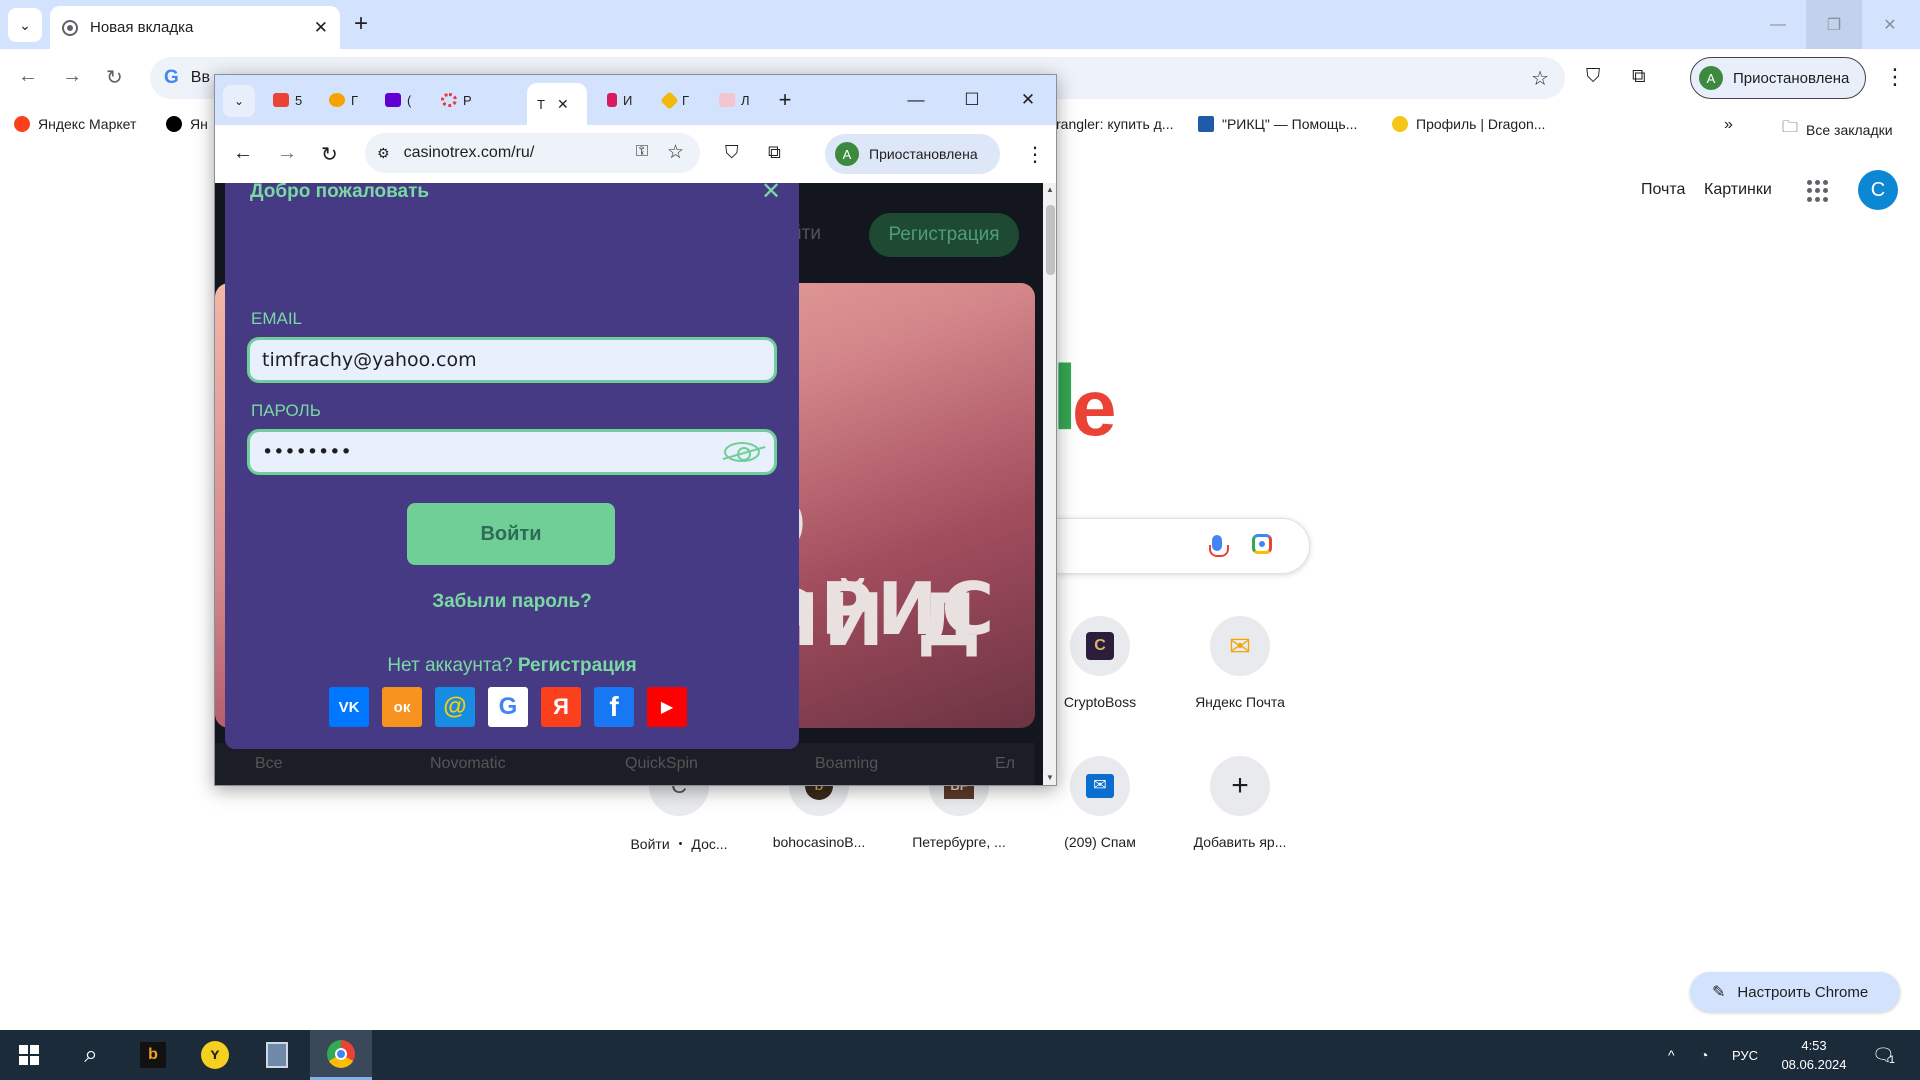 Image resolution: width=1920 pixels, height=1080 pixels. Describe the element at coordinates (1671, 1055) in the screenshot. I see `show-hidden-icons: ^` at that location.